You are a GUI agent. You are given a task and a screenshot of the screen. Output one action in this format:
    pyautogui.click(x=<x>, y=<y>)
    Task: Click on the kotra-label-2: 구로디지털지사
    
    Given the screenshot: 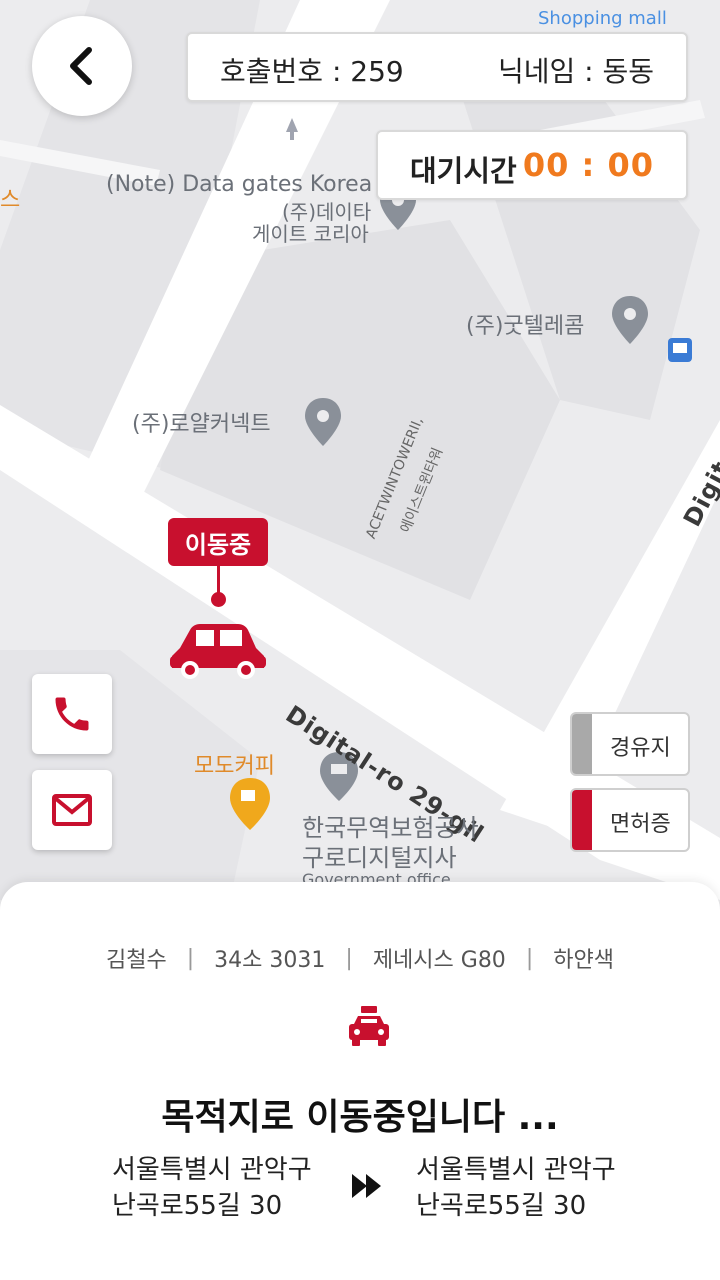 What is the action you would take?
    pyautogui.click(x=379, y=858)
    